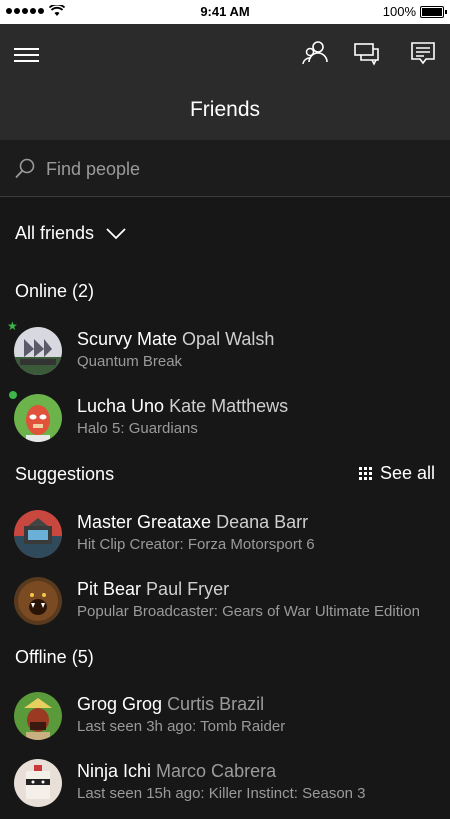 This screenshot has width=450, height=819. I want to click on section-offline: Offline (5), so click(54, 657).